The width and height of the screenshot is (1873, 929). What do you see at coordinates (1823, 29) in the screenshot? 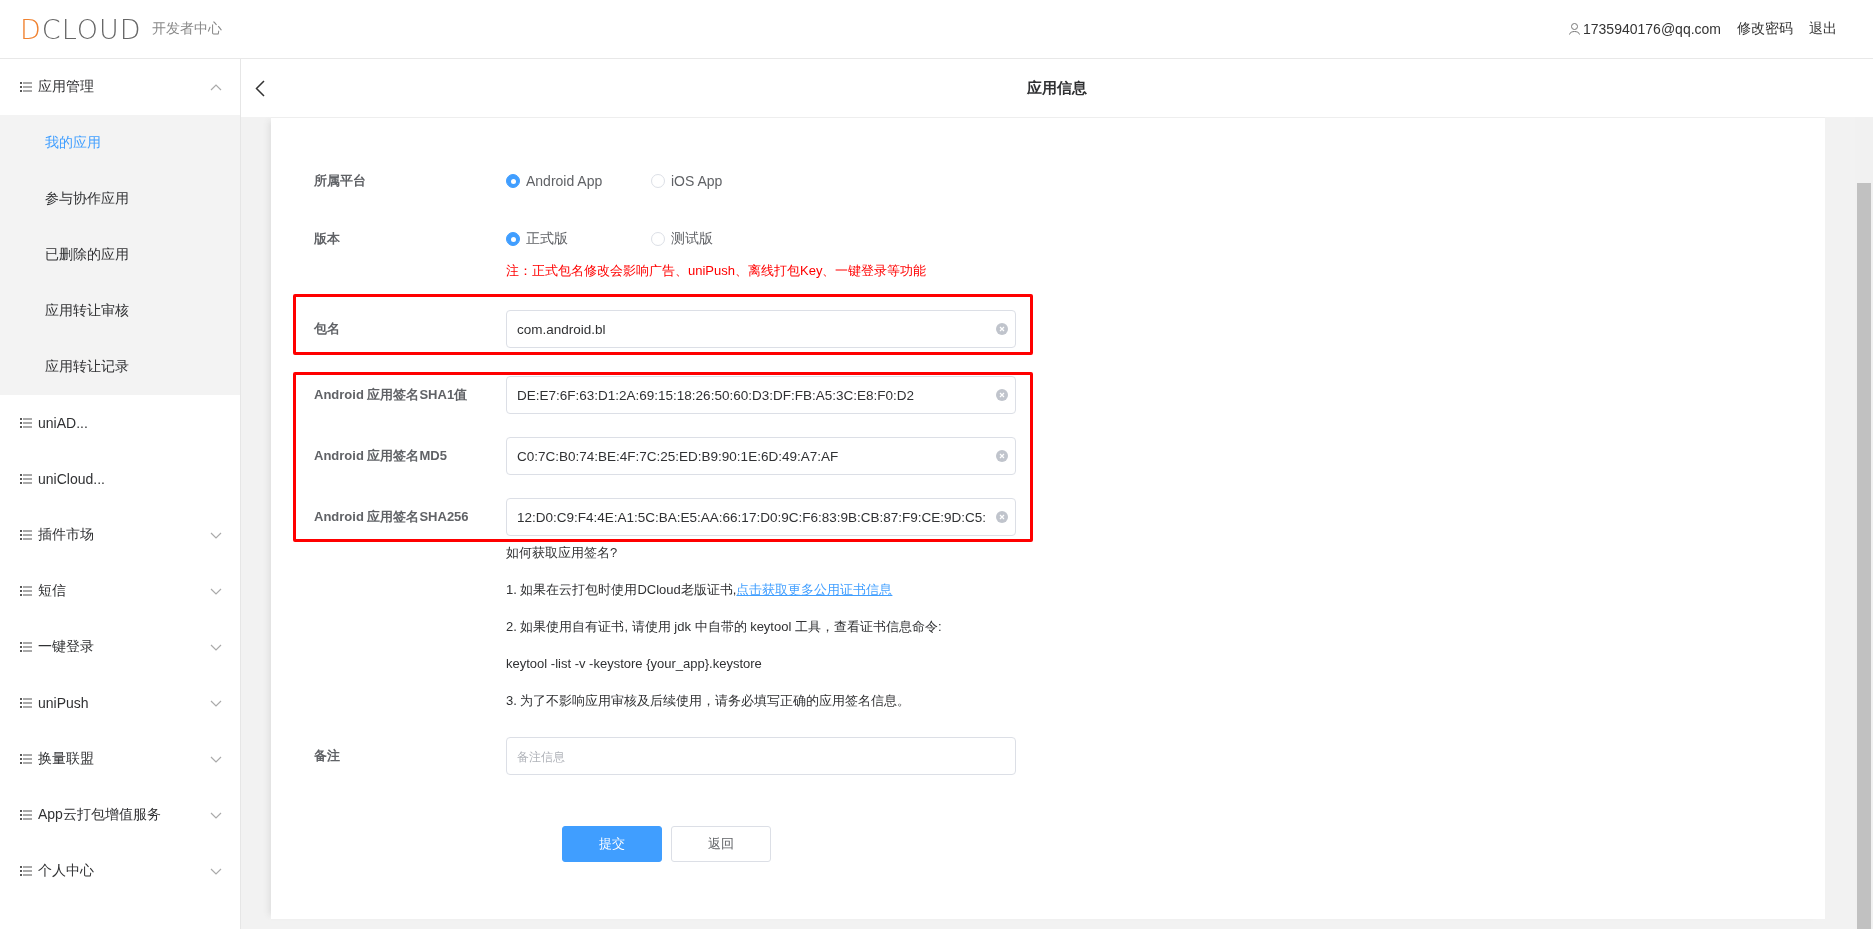
I see `header-link: 退出` at bounding box center [1823, 29].